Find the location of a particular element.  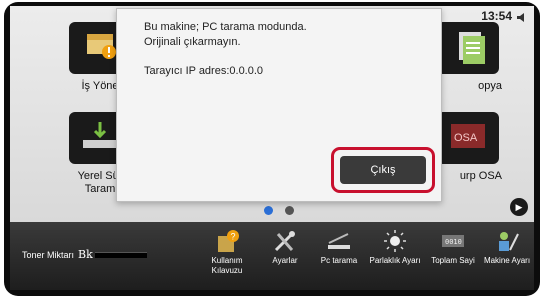

exit-highlight: Çıkış is located at coordinates (383, 170).